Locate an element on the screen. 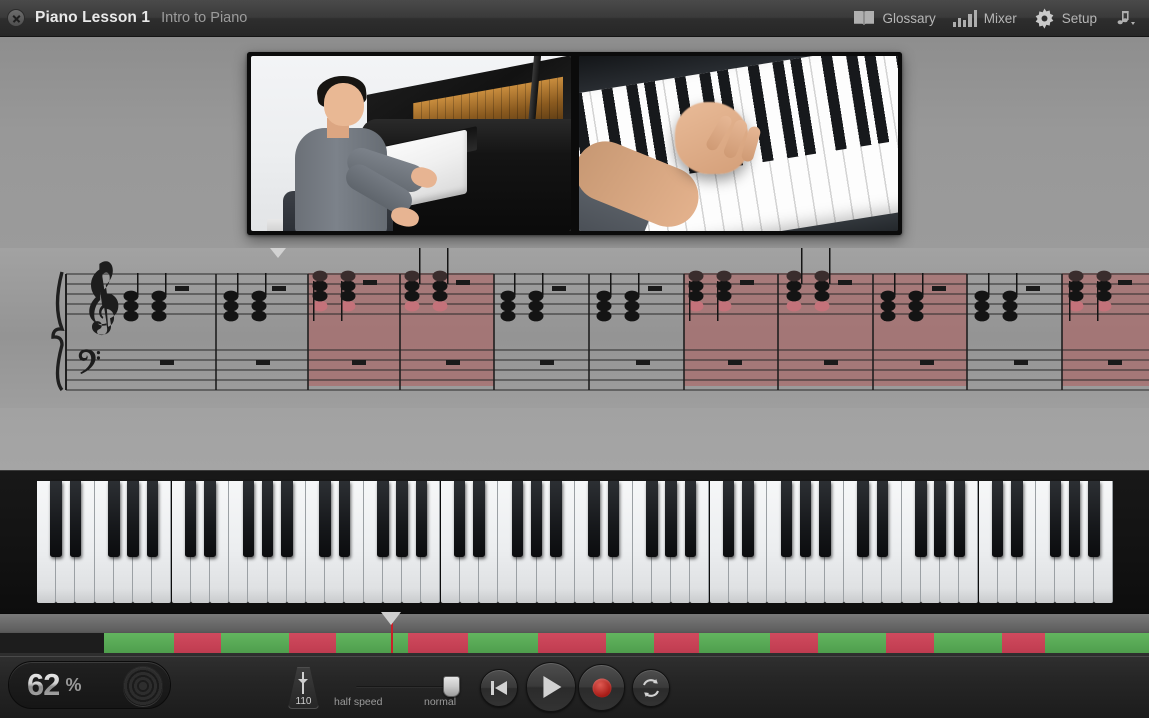 The image size is (1149, 718). music-note-dropdown-icon is located at coordinates (1125, 18).